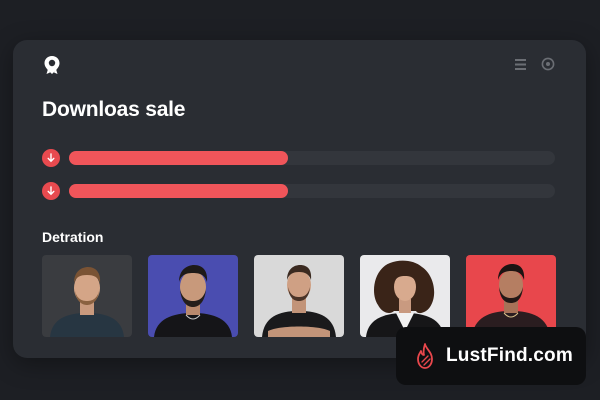 The height and width of the screenshot is (400, 600). What do you see at coordinates (73, 237) in the screenshot?
I see `section-label: Detration` at bounding box center [73, 237].